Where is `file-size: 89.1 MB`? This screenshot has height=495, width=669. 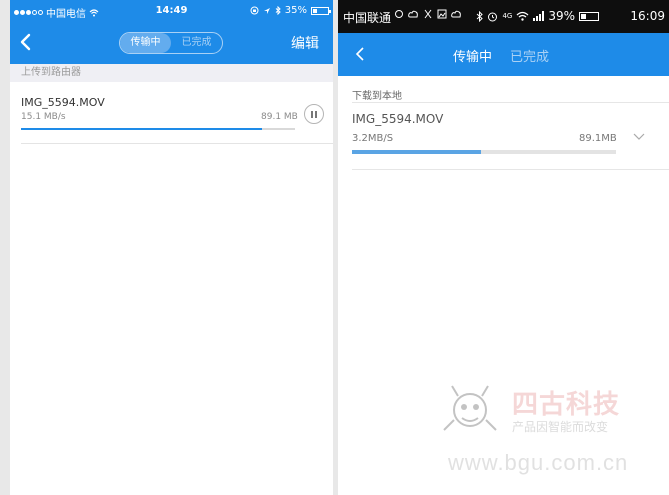 file-size: 89.1 MB is located at coordinates (279, 117).